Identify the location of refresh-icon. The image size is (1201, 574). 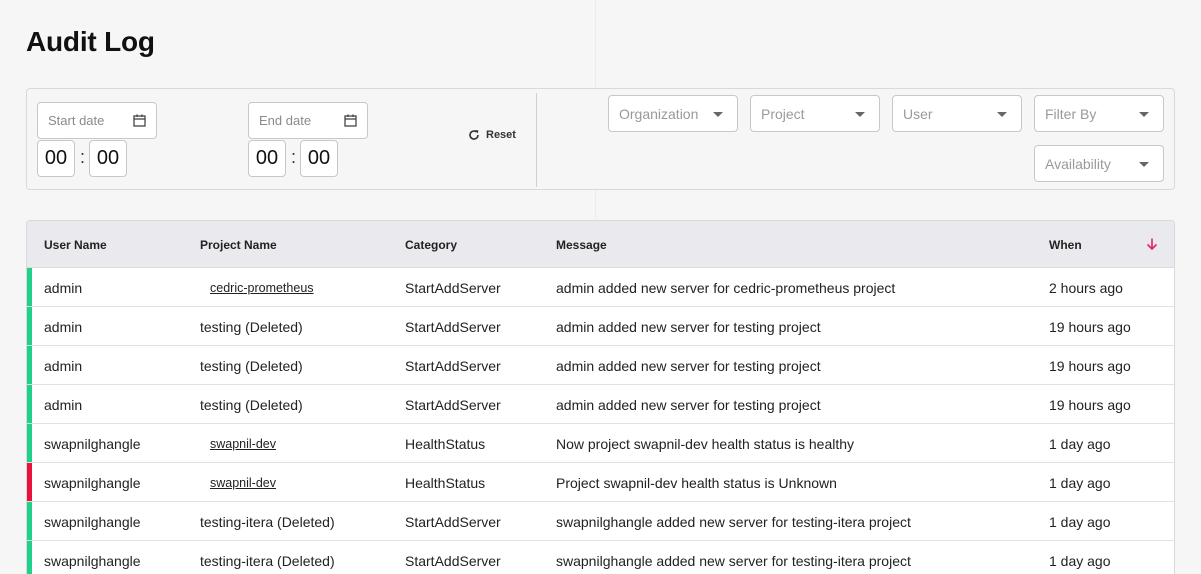
(474, 135).